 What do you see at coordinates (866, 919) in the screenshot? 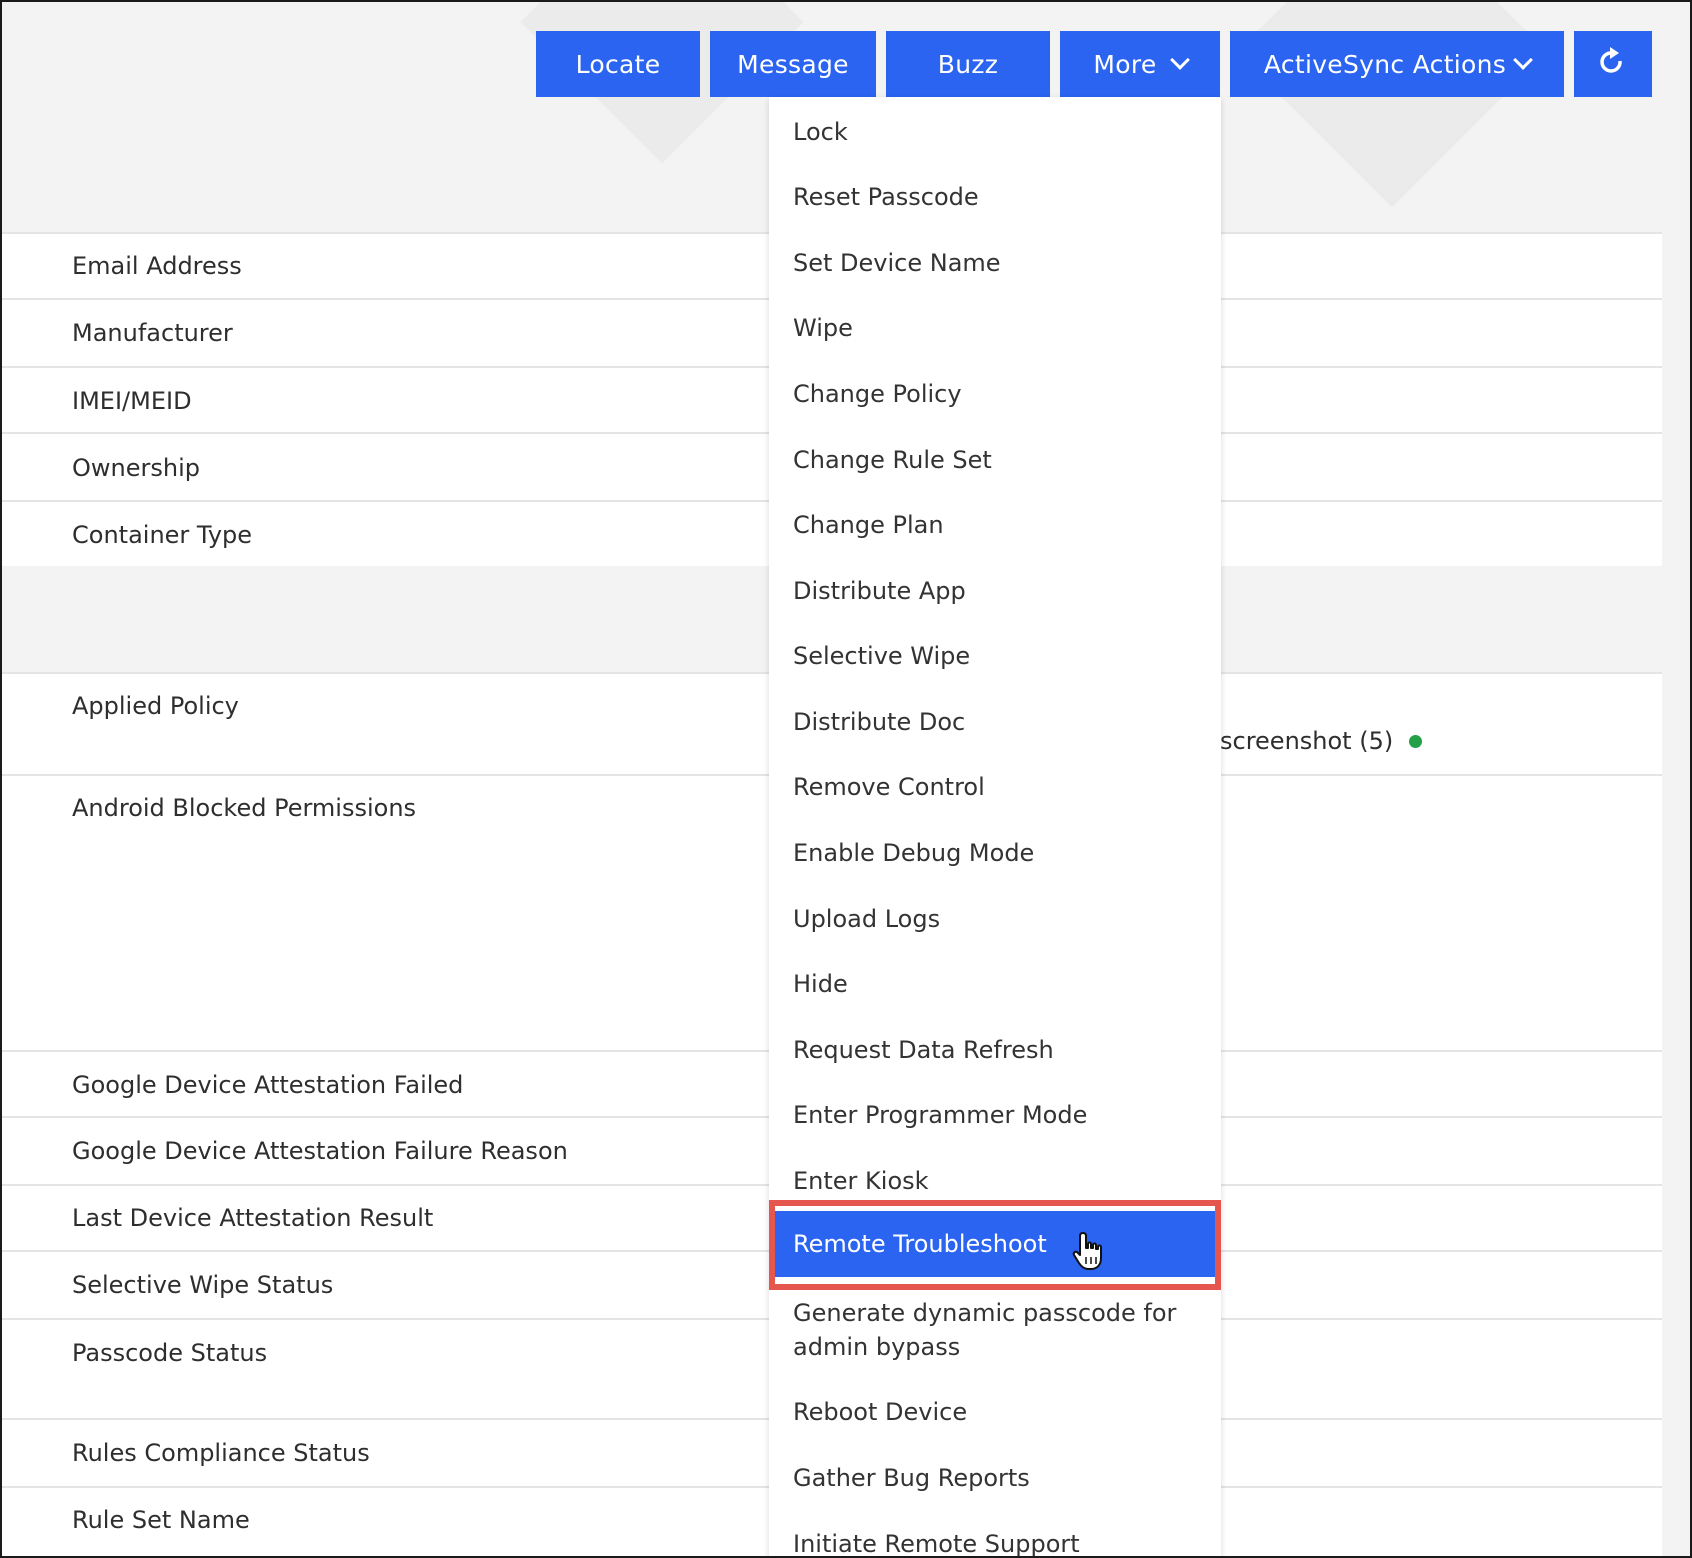
I see `menu-item-upload-logs: Upload Logs` at bounding box center [866, 919].